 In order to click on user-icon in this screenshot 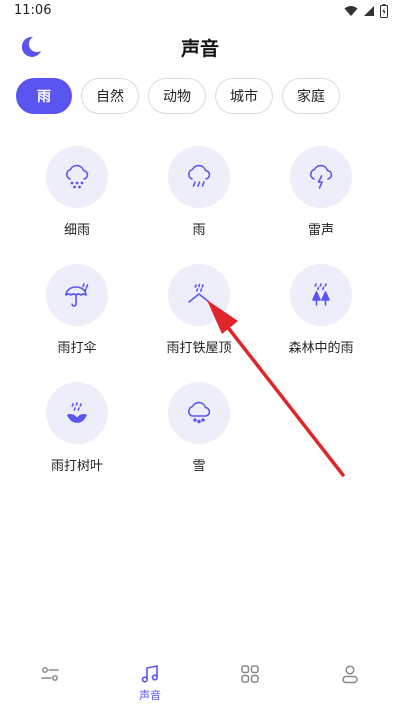, I will do `click(350, 674)`.